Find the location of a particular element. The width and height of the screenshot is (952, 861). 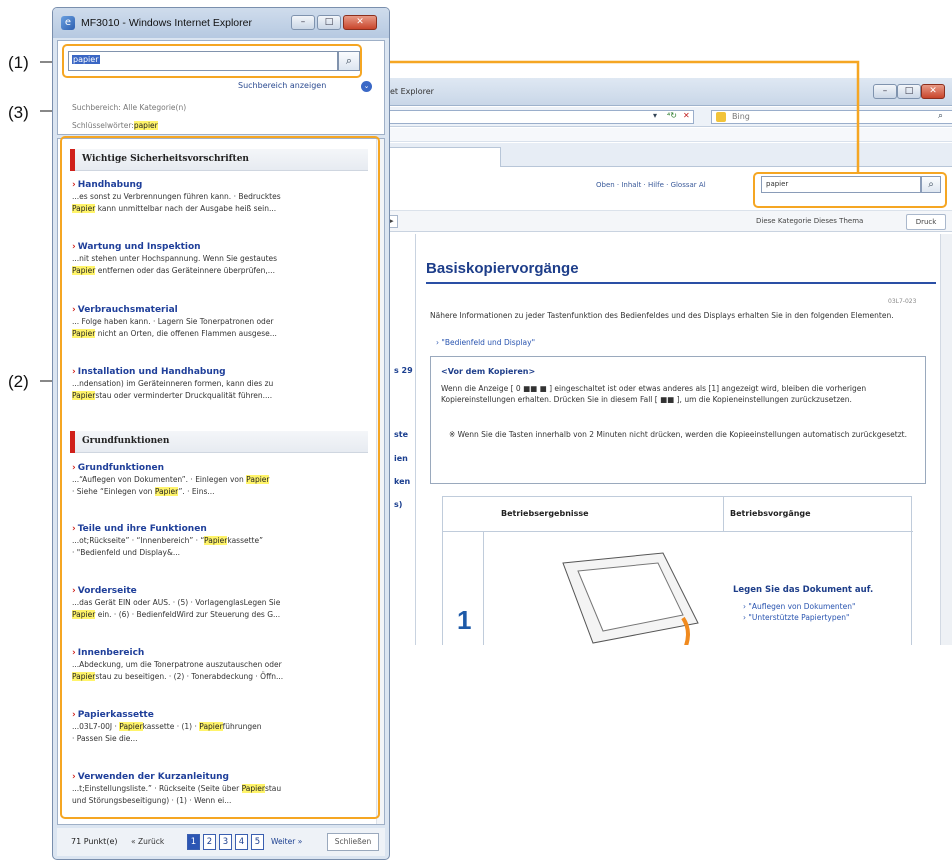

search-scope-text: Suchbereich: Alle Kategorie(n) is located at coordinates (129, 107).